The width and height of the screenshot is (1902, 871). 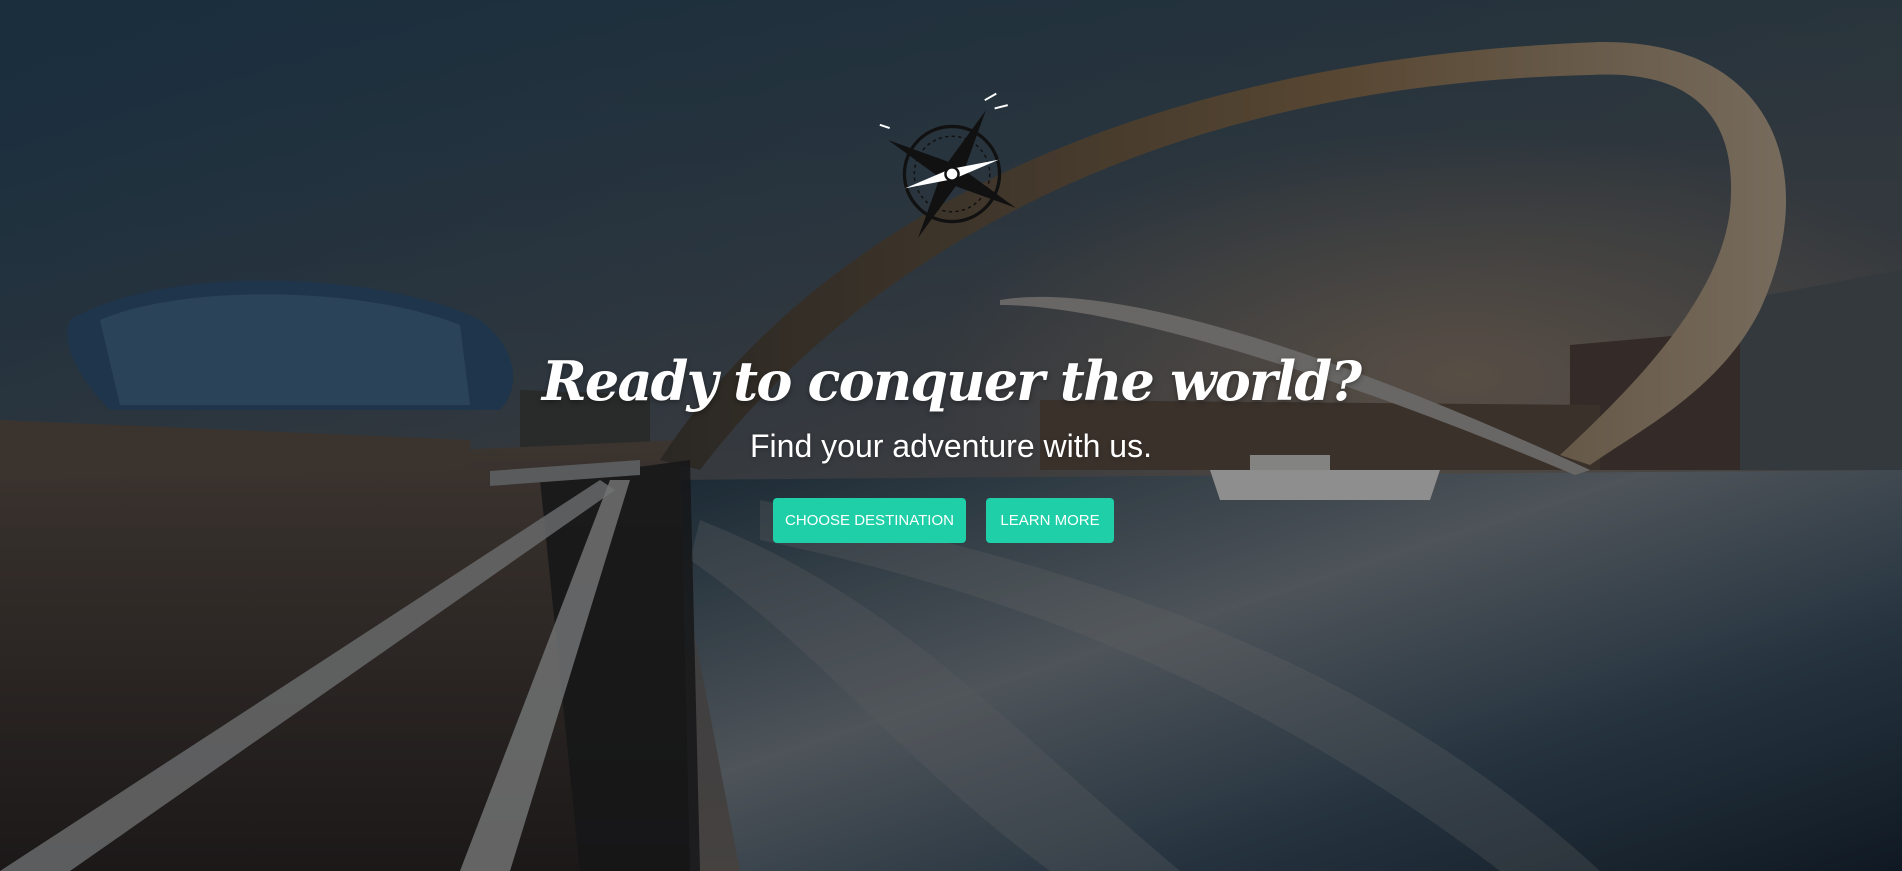 I want to click on hero-headline: Ready to conquer the world?, so click(x=951, y=381).